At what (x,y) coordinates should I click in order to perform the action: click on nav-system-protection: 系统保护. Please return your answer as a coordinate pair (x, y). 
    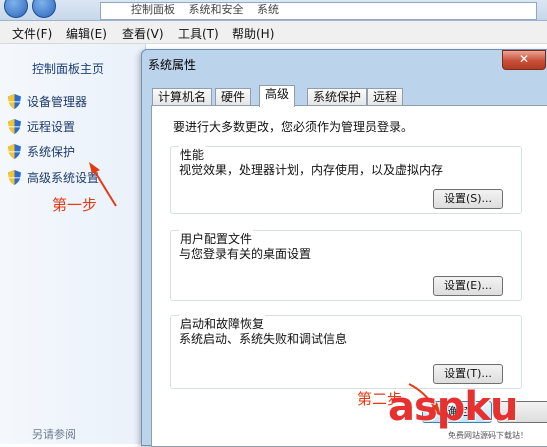
    Looking at the image, I should click on (41, 152).